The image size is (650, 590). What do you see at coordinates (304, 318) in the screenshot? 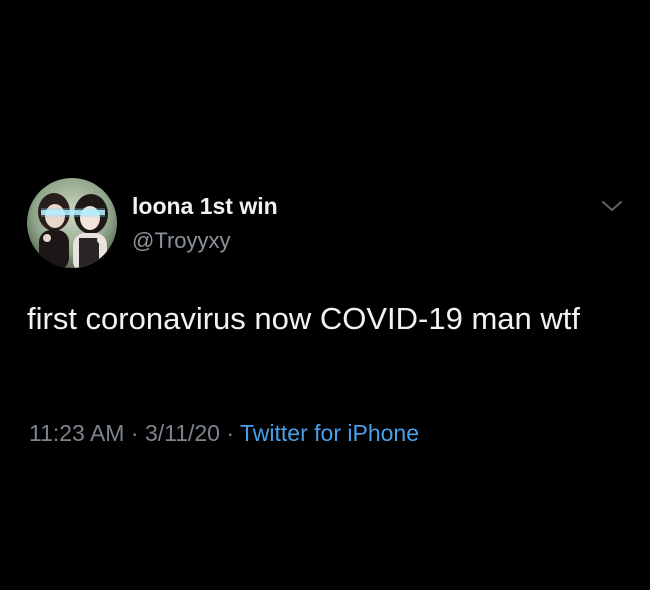
I see `tweet-text: first coronavirus now COVID-19 man wtf` at bounding box center [304, 318].